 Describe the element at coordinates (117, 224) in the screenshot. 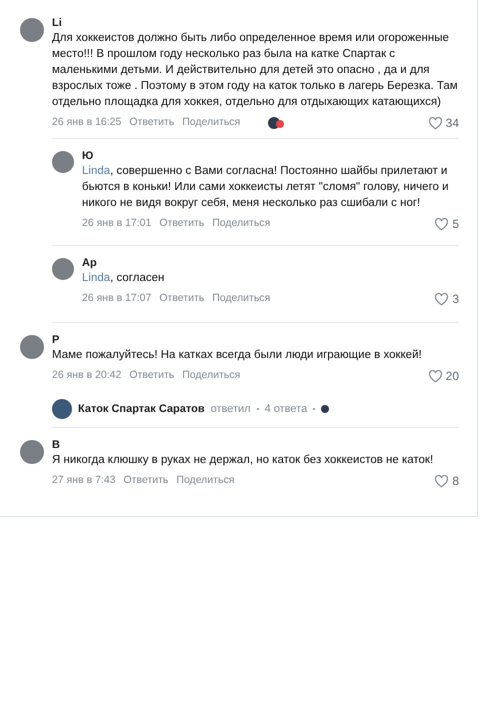

I see `comment-date: 26 янв в 17:01` at that location.